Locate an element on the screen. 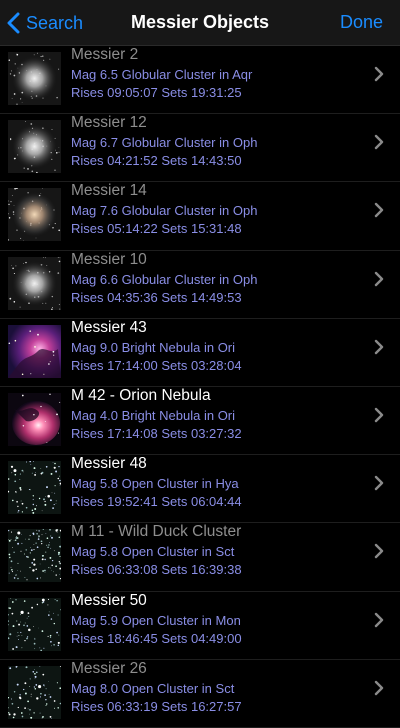 Image resolution: width=400 pixels, height=728 pixels. object-rise-set-times: Rises 17:14:08 Sets 03:27:32 is located at coordinates (156, 433).